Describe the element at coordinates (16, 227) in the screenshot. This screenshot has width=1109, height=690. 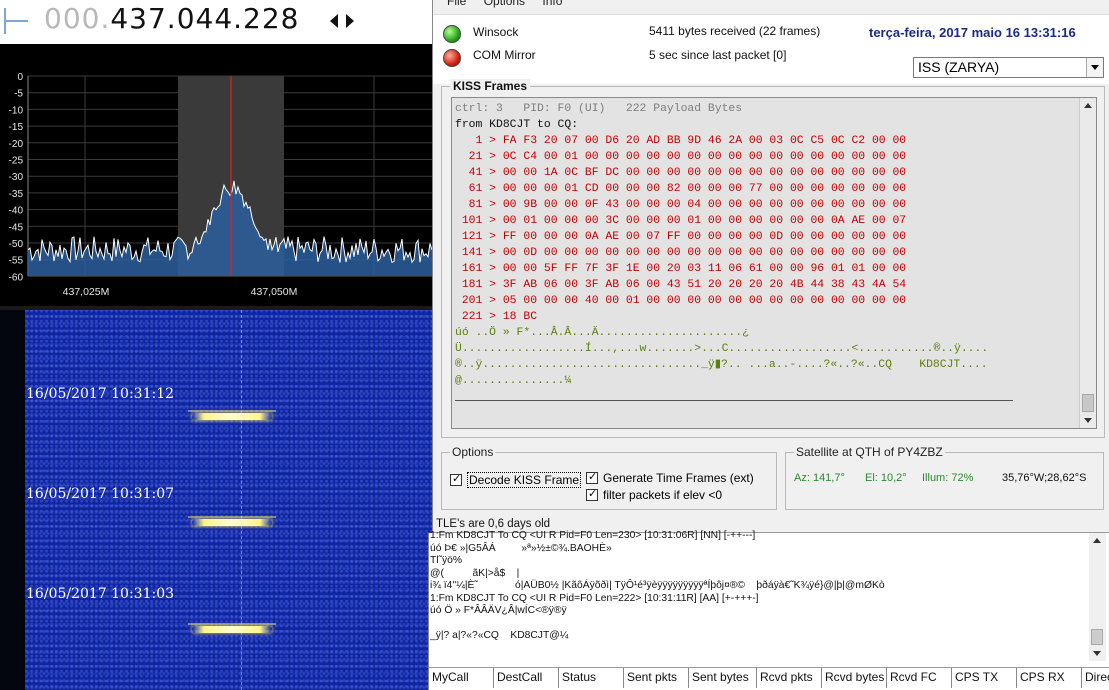
I see `spectrum-y-tick-label: -45` at that location.